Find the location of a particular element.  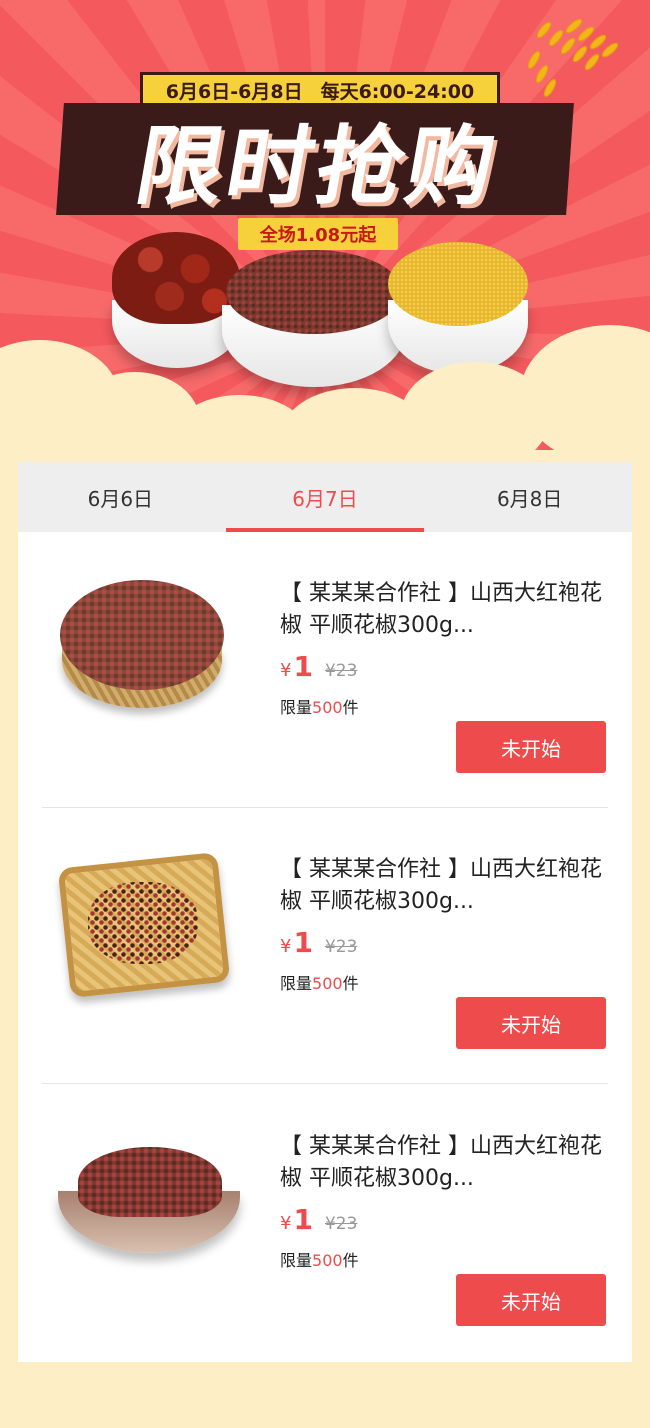

banner-title: 限时抢购 is located at coordinates (317, 166).